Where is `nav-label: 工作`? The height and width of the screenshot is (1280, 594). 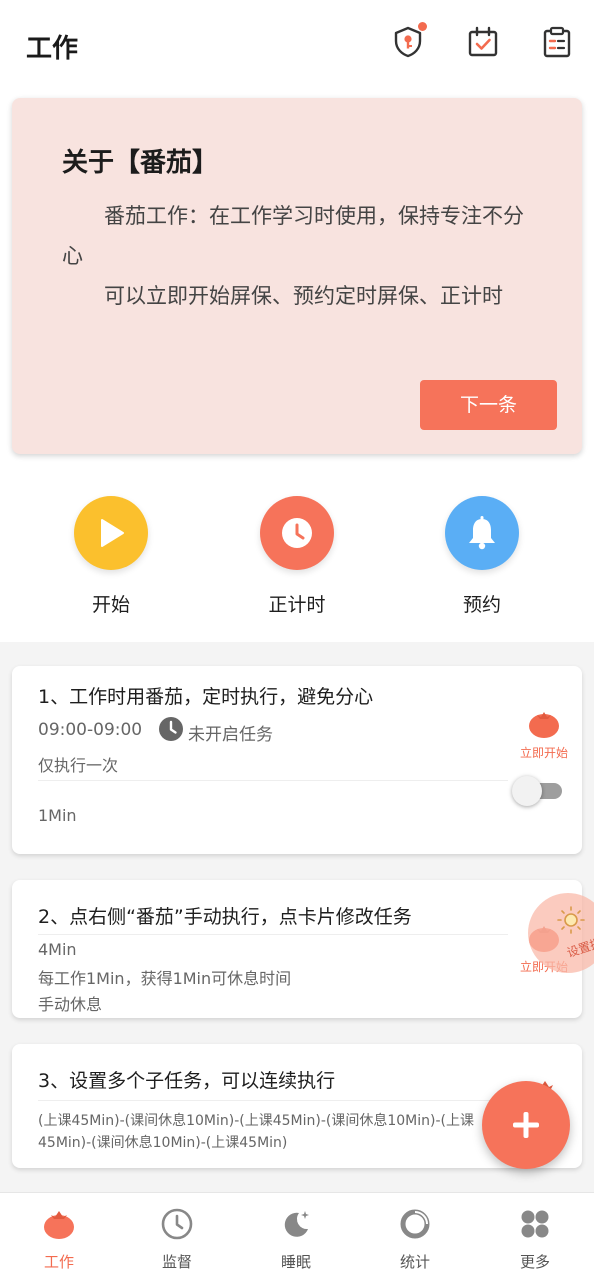 nav-label: 工作 is located at coordinates (58, 1262).